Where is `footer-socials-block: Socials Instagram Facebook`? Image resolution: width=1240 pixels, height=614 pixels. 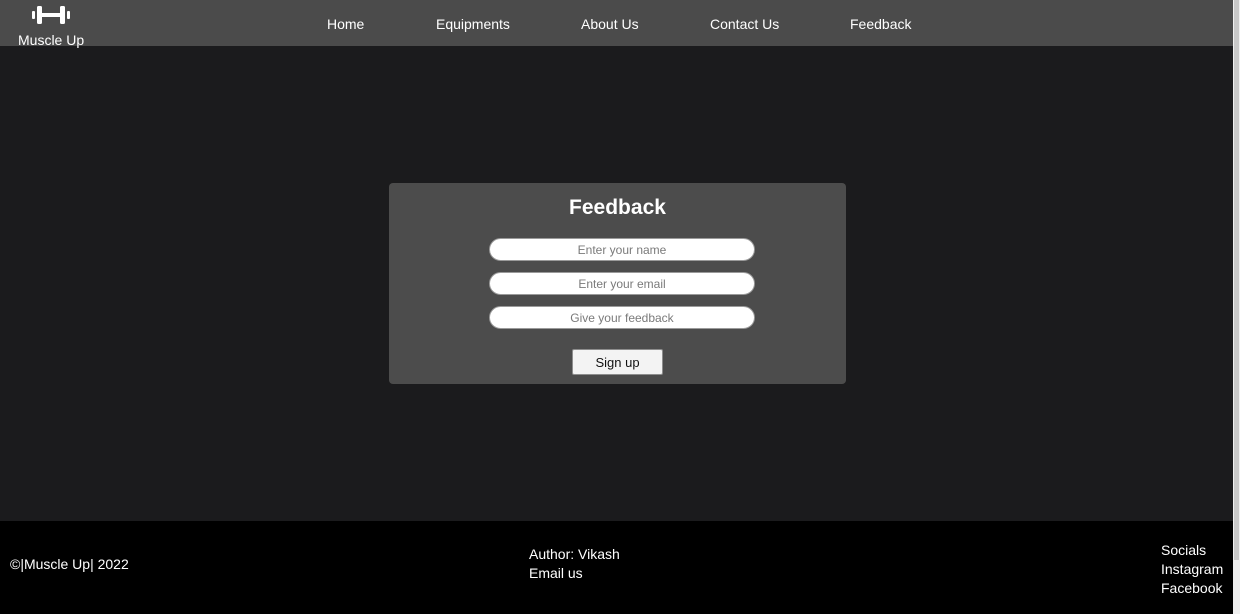 footer-socials-block: Socials Instagram Facebook is located at coordinates (1192, 569).